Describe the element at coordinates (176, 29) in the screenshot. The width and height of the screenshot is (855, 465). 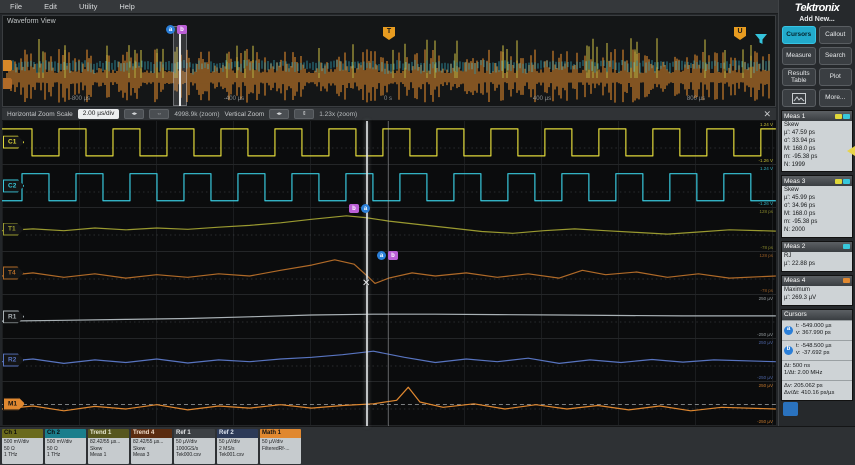
I see `overview-cursor-badges: a b` at that location.